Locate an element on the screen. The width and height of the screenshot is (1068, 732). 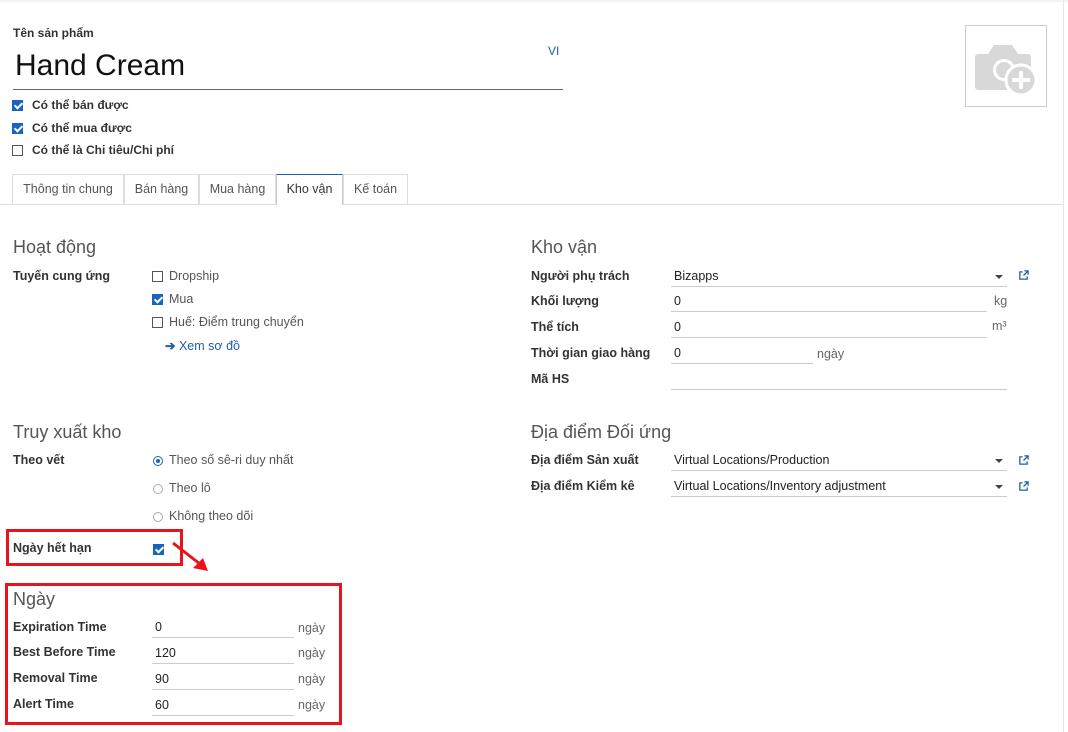
inventory-location-label: Địa điểm Kiểm kê is located at coordinates (583, 486).